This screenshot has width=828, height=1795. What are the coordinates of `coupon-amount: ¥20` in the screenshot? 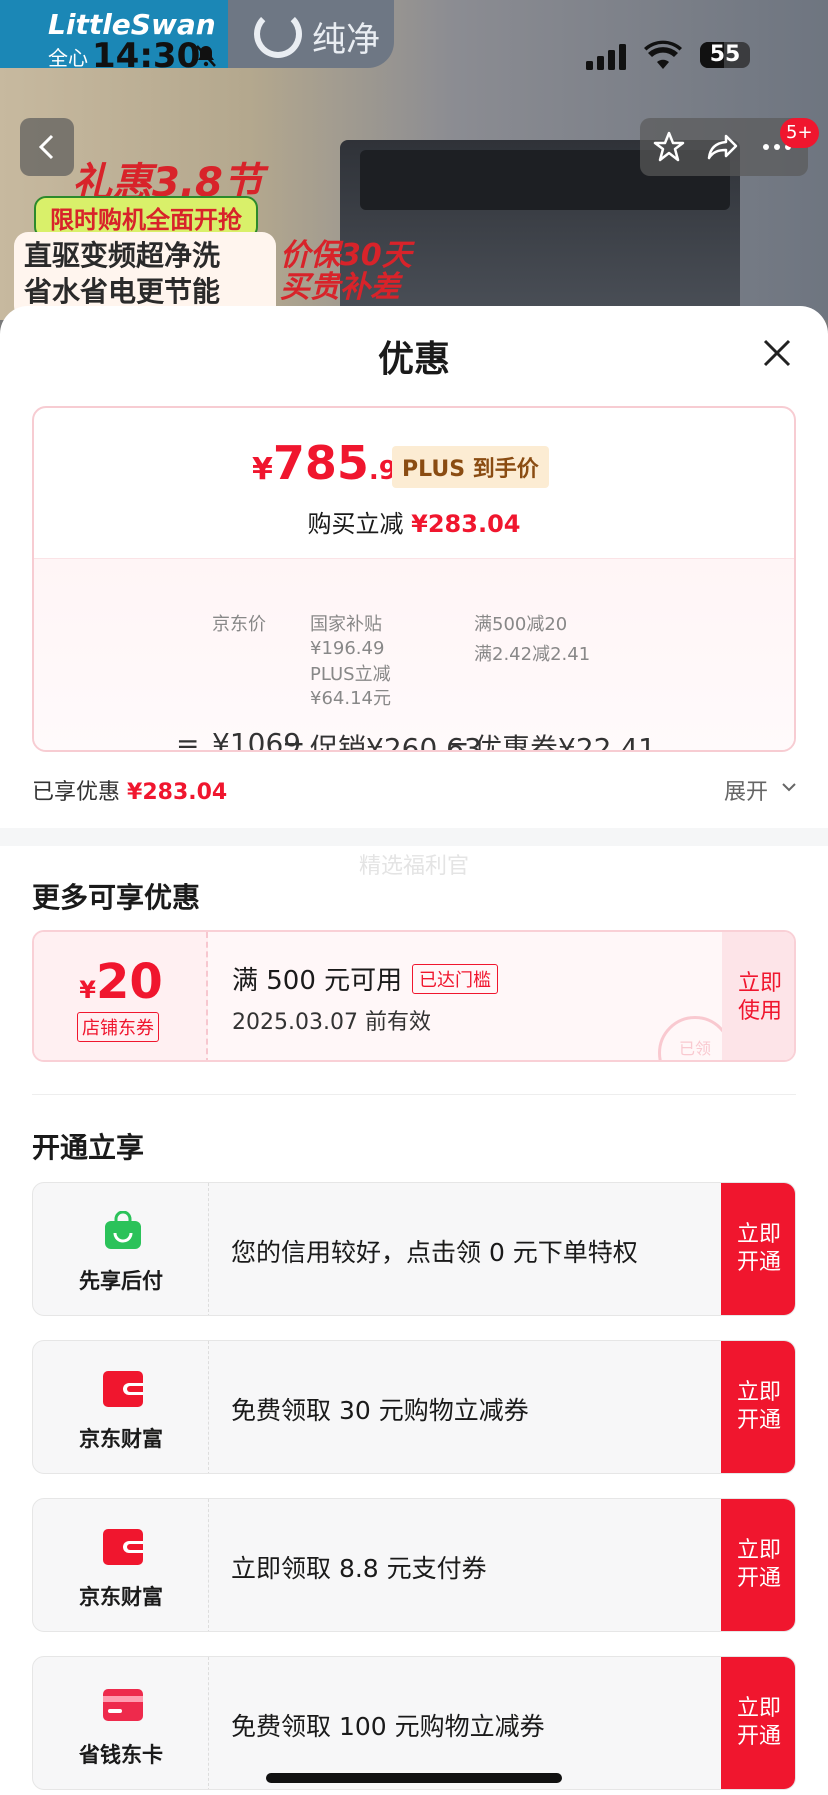 It's located at (121, 982).